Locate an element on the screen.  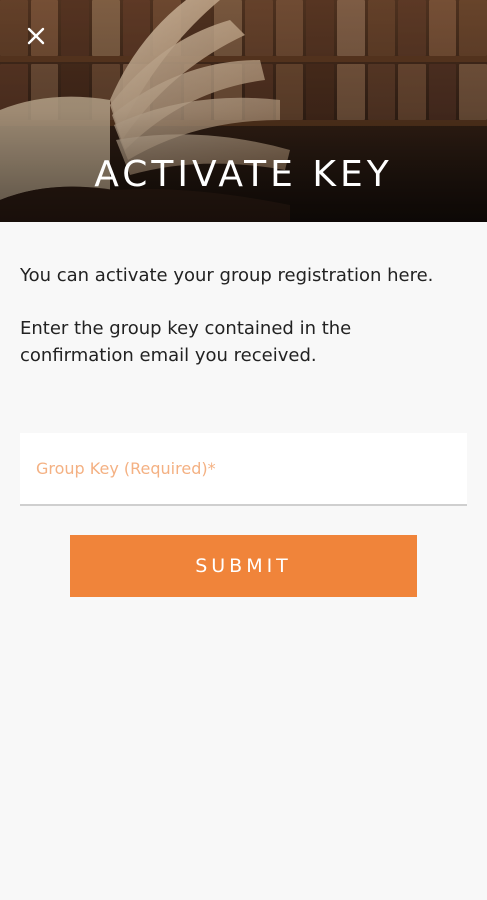
group-key-field is located at coordinates (243, 469).